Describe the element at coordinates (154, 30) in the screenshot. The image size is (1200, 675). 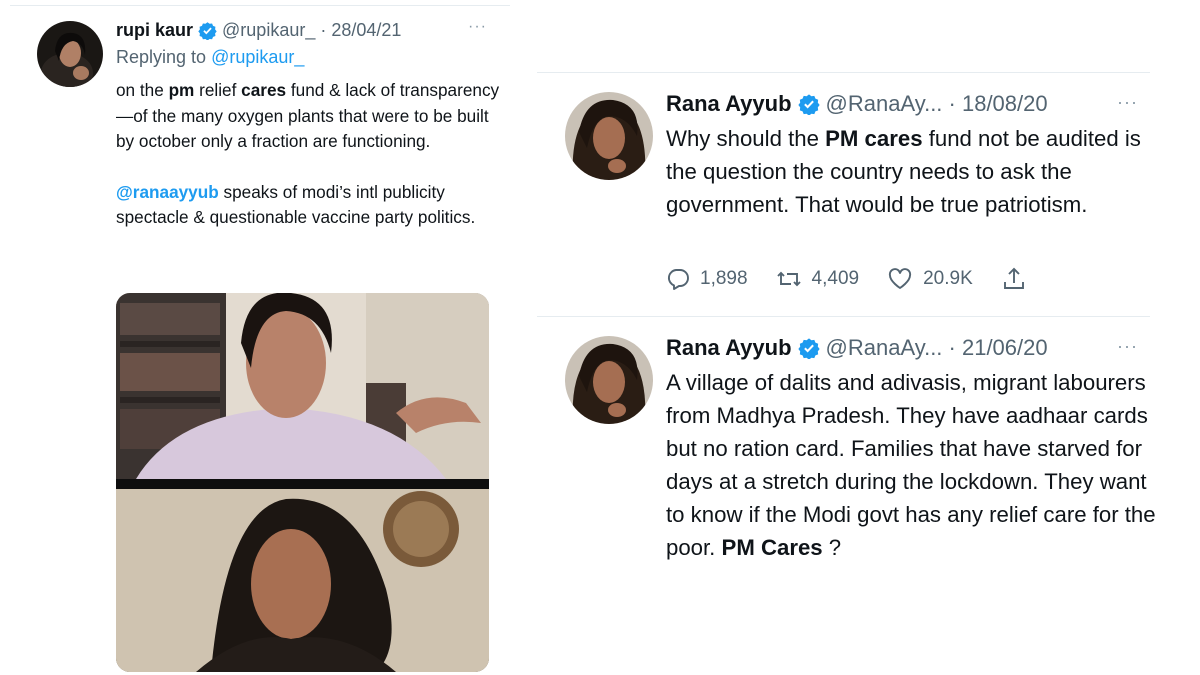
I see `author-name: rupi kaur` at that location.